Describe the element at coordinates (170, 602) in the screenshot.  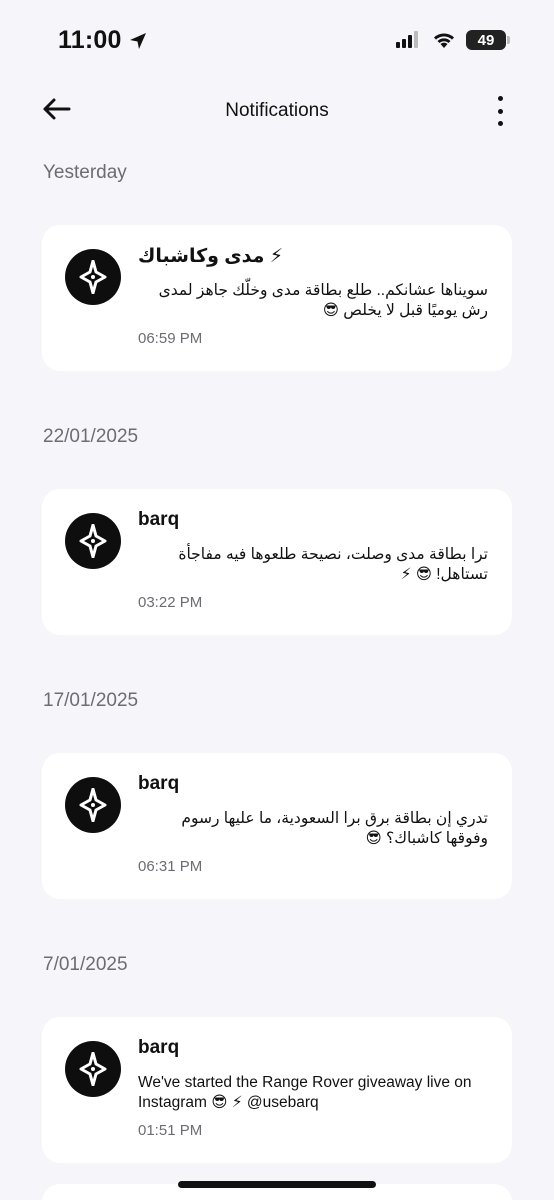
I see `notification-time: 03:22 PM` at that location.